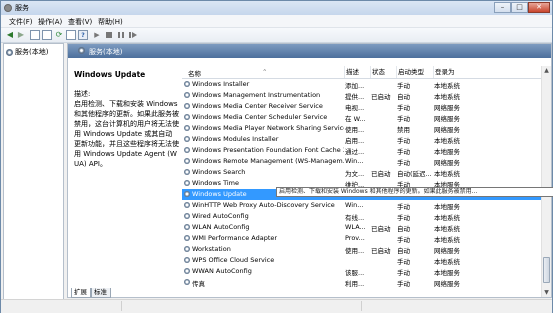 Image resolution: width=553 pixels, height=313 pixels. Describe the element at coordinates (101, 293) in the screenshot. I see `tab-standard: 标准` at that location.